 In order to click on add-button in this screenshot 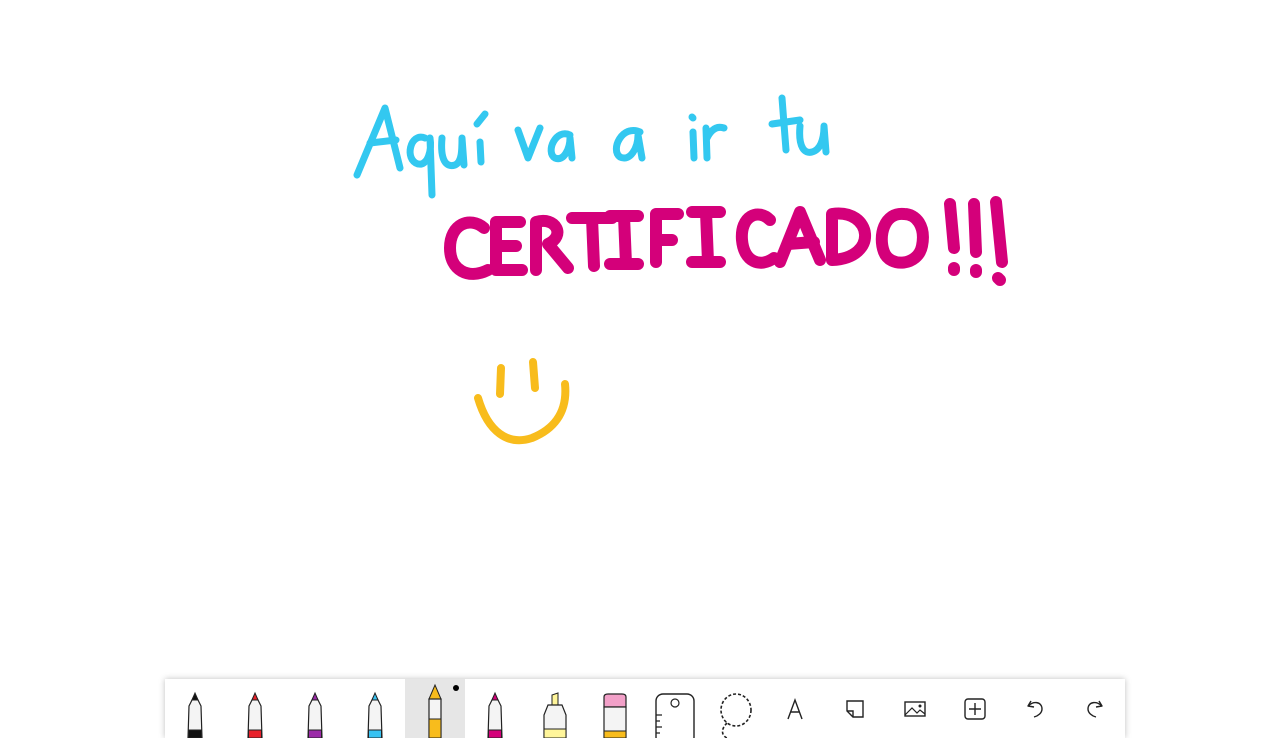, I will do `click(975, 708)`.